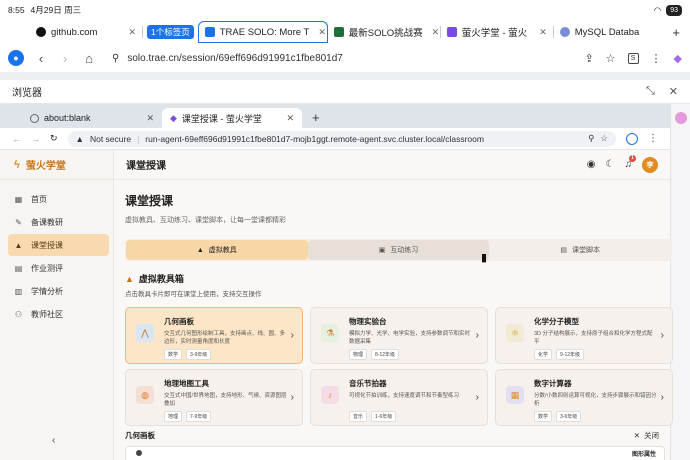 The width and height of the screenshot is (690, 460). I want to click on tool-tag: 1-6年级, so click(384, 416).